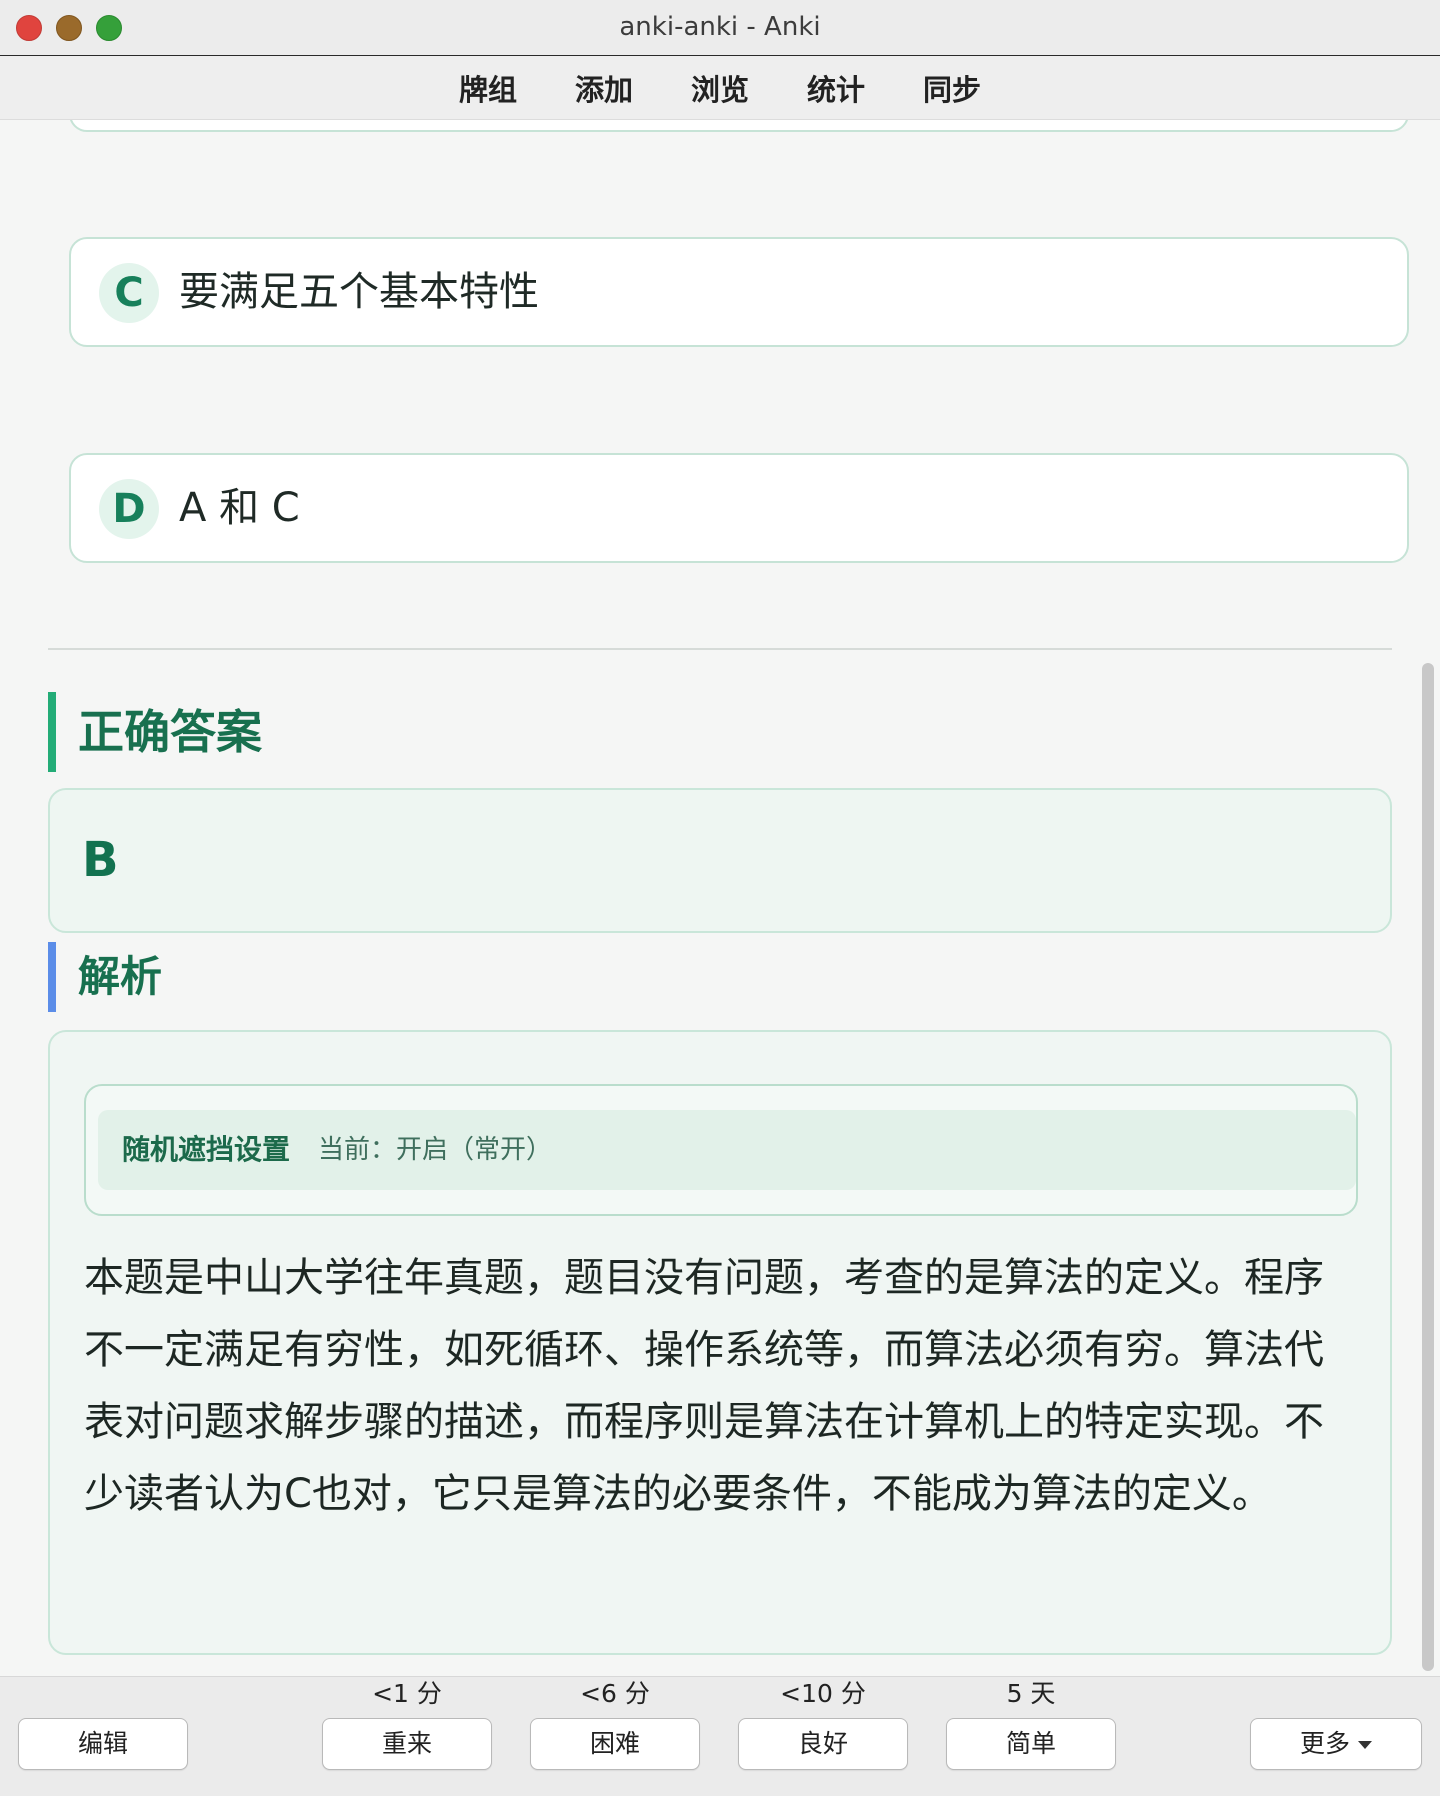  Describe the element at coordinates (1428, 1167) in the screenshot. I see `scrollbar-thumb` at that location.